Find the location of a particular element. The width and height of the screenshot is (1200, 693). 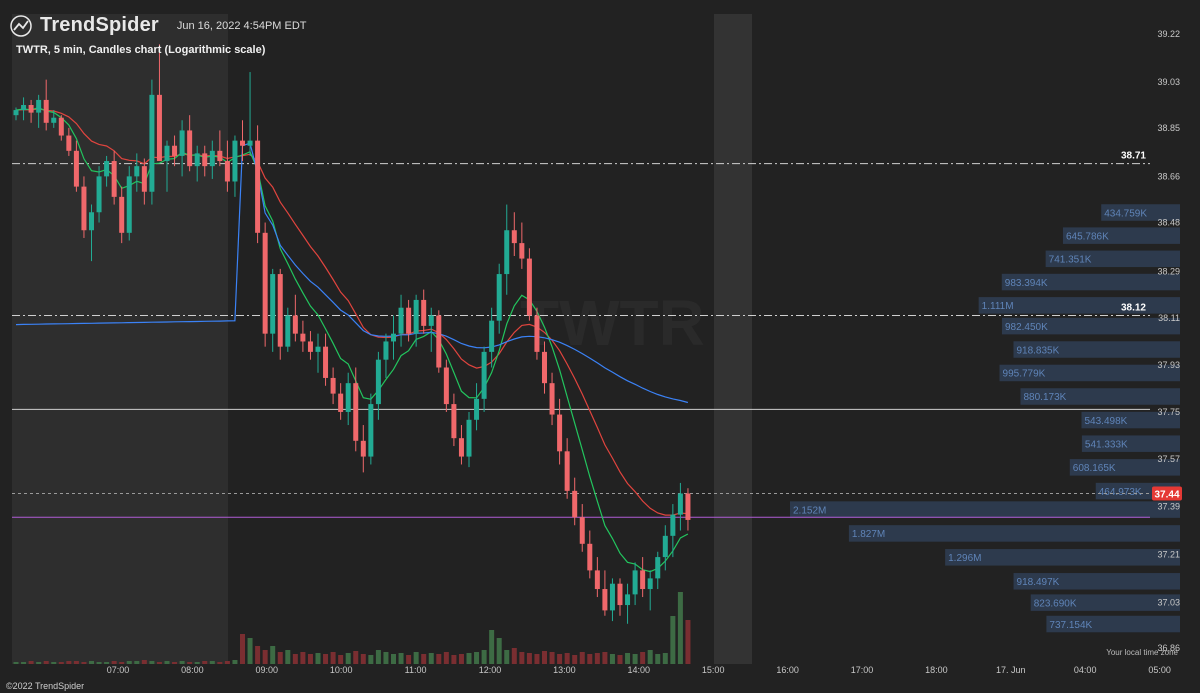

afterhours-shading is located at coordinates (733, 339).